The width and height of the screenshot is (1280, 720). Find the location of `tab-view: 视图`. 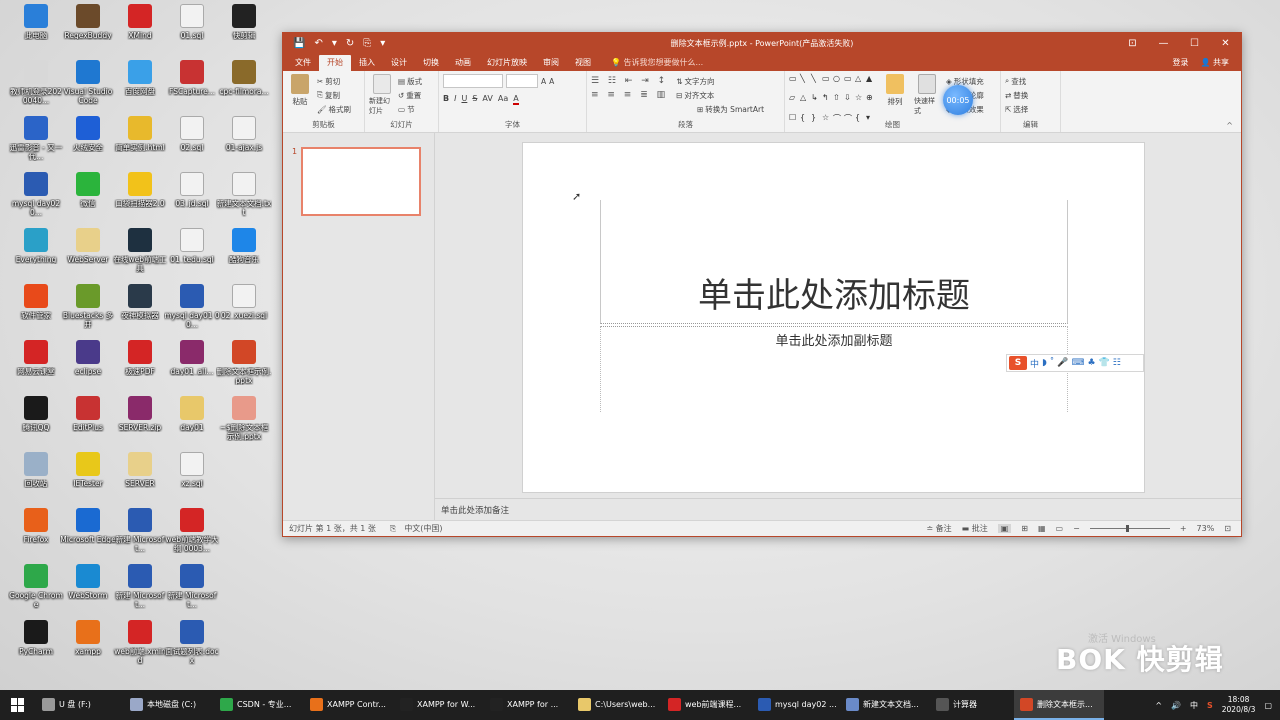

tab-view: 视图 is located at coordinates (583, 63).